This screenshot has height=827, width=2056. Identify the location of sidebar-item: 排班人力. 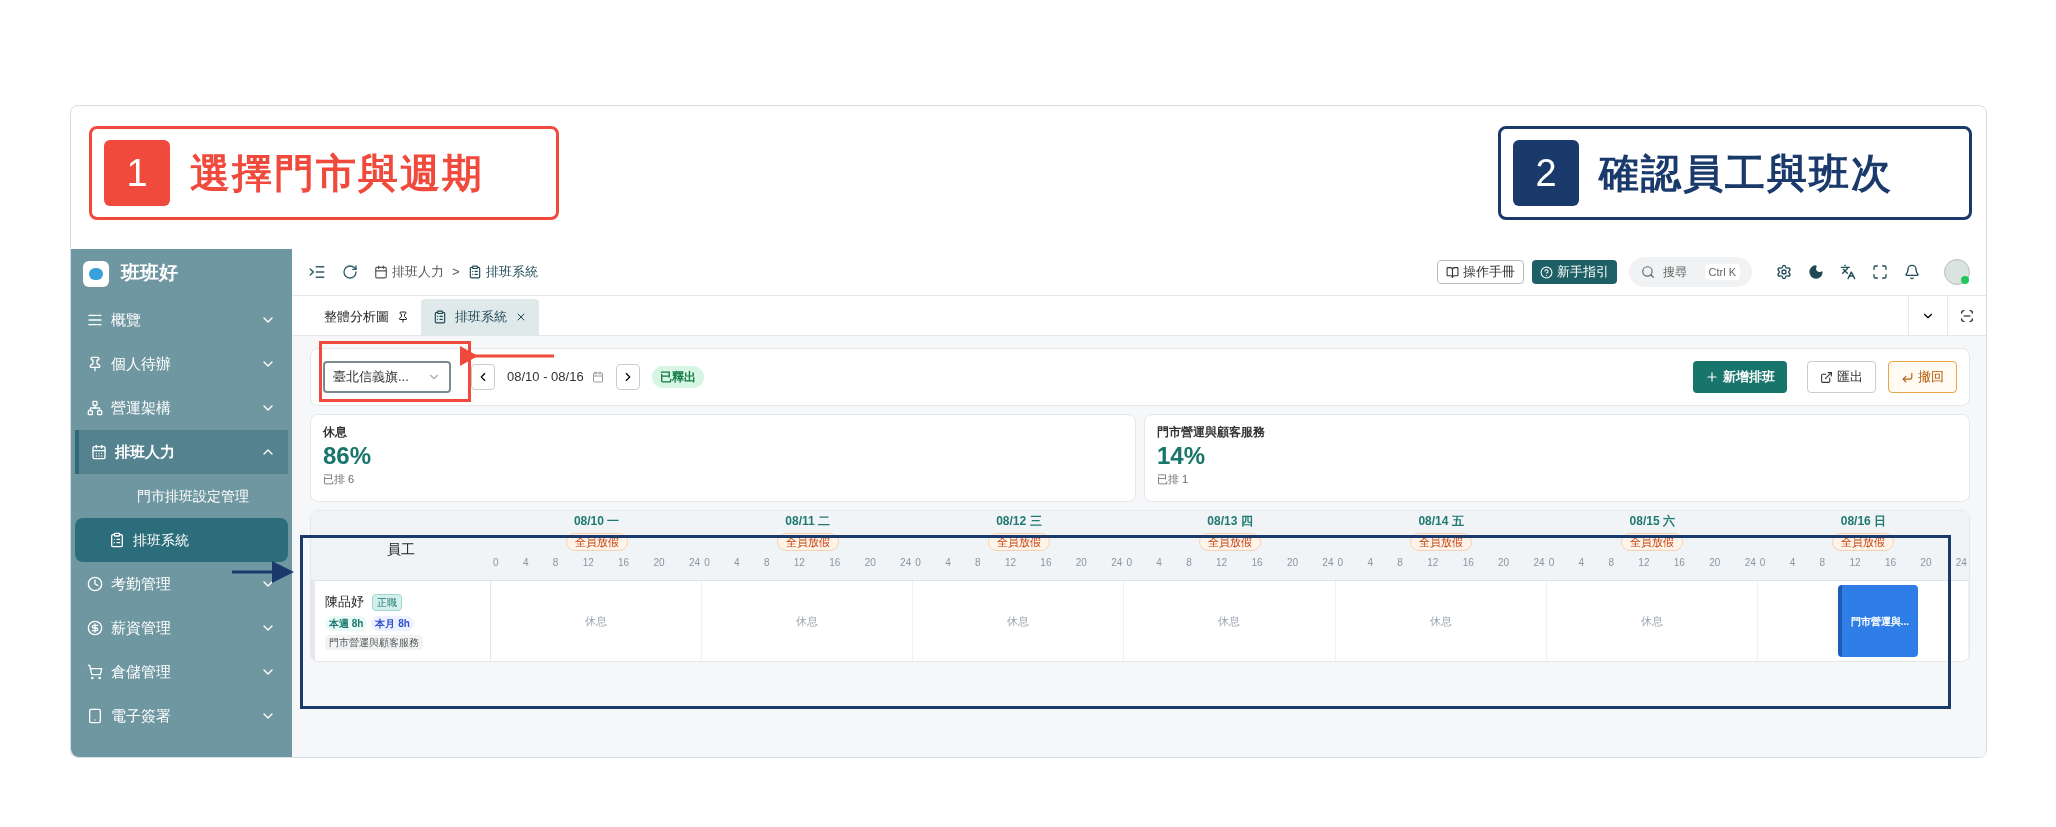
(181, 452).